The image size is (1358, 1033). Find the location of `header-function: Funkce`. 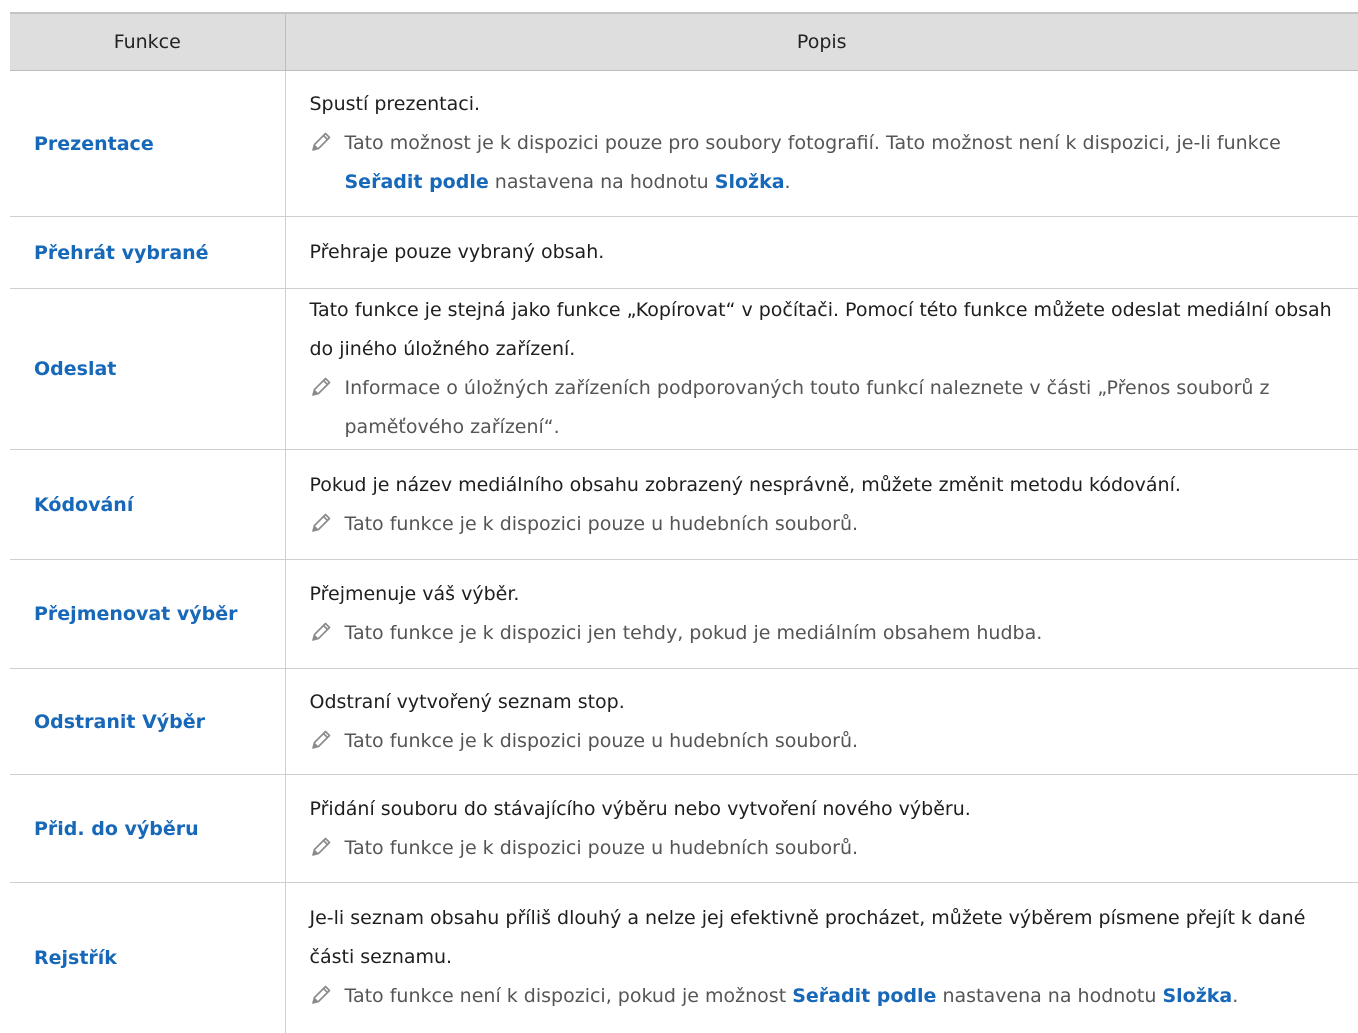

header-function: Funkce is located at coordinates (147, 41).